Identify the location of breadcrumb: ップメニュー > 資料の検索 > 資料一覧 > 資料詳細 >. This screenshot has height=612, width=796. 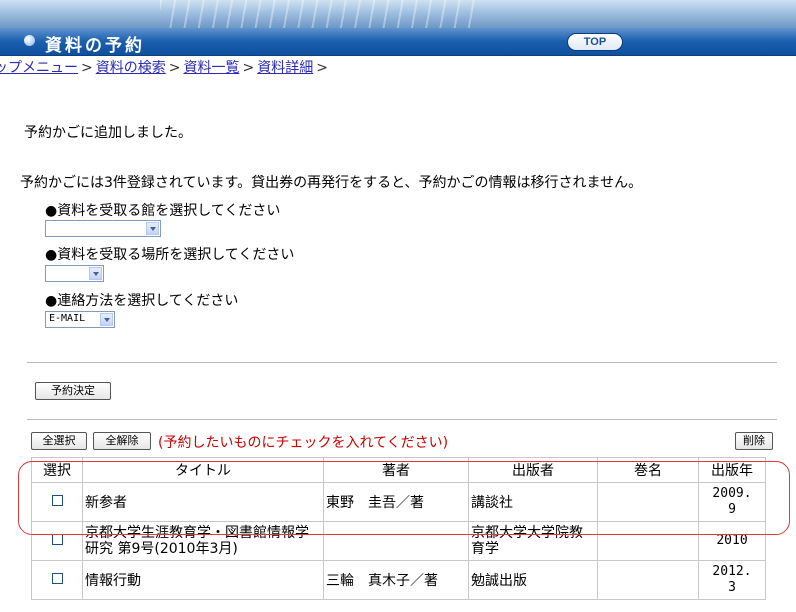
(165, 67).